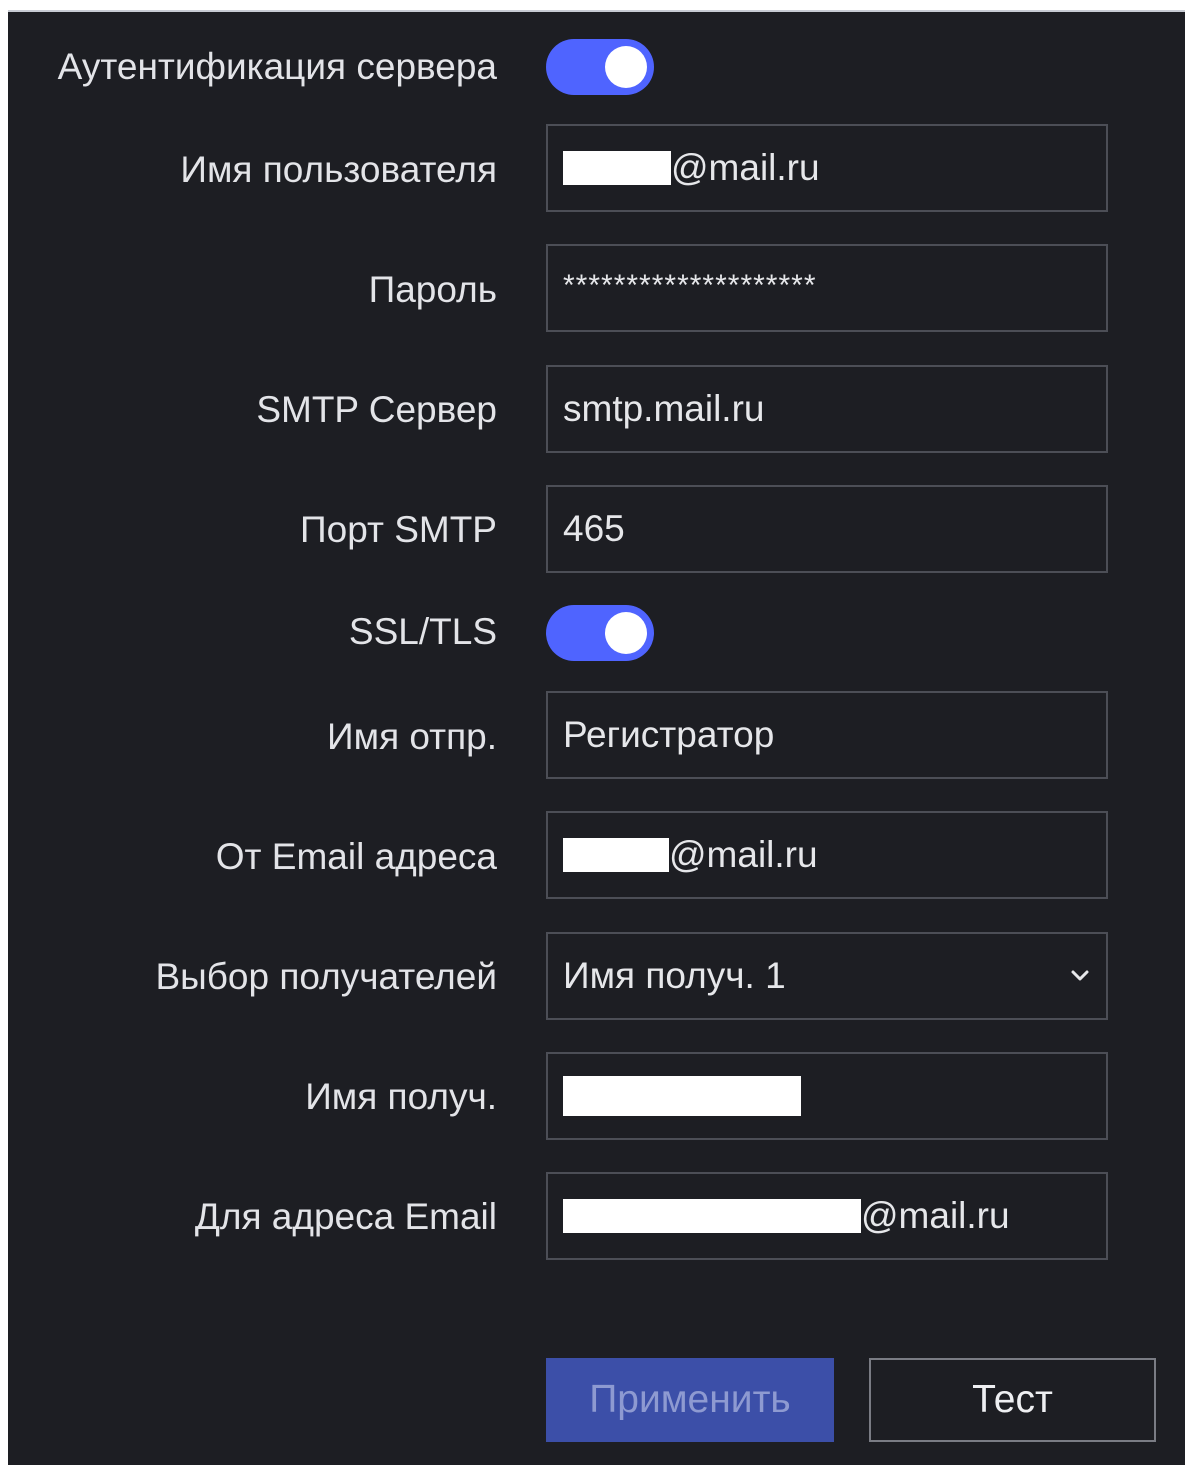 This screenshot has height=1465, width=1185. Describe the element at coordinates (338, 169) in the screenshot. I see `username-label: Имя пользователя` at that location.